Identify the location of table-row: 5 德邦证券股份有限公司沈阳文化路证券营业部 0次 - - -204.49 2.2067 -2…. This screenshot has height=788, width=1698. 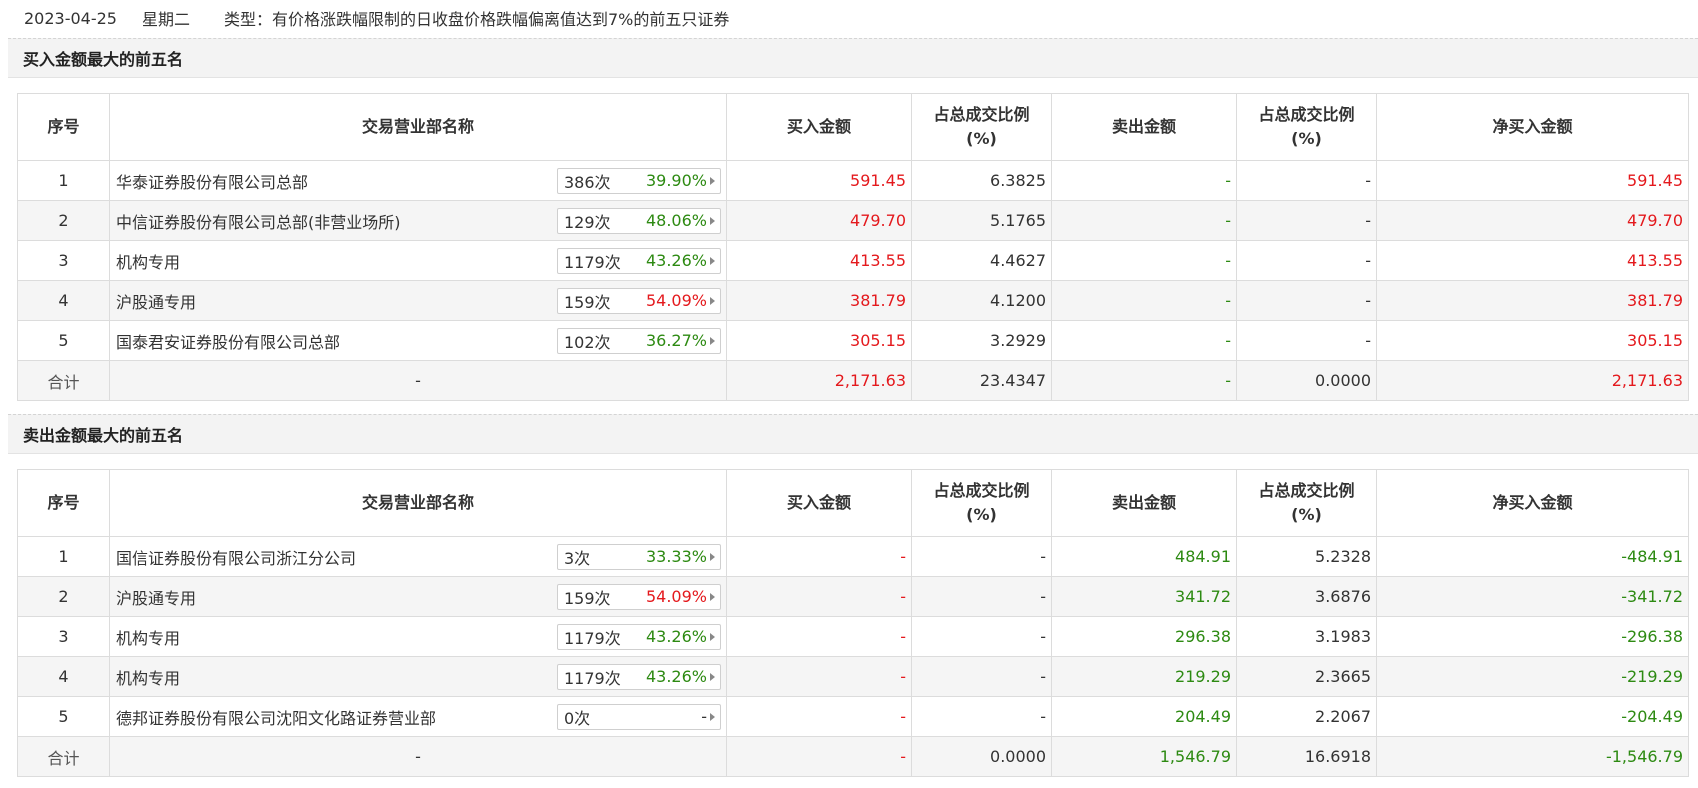
(853, 716).